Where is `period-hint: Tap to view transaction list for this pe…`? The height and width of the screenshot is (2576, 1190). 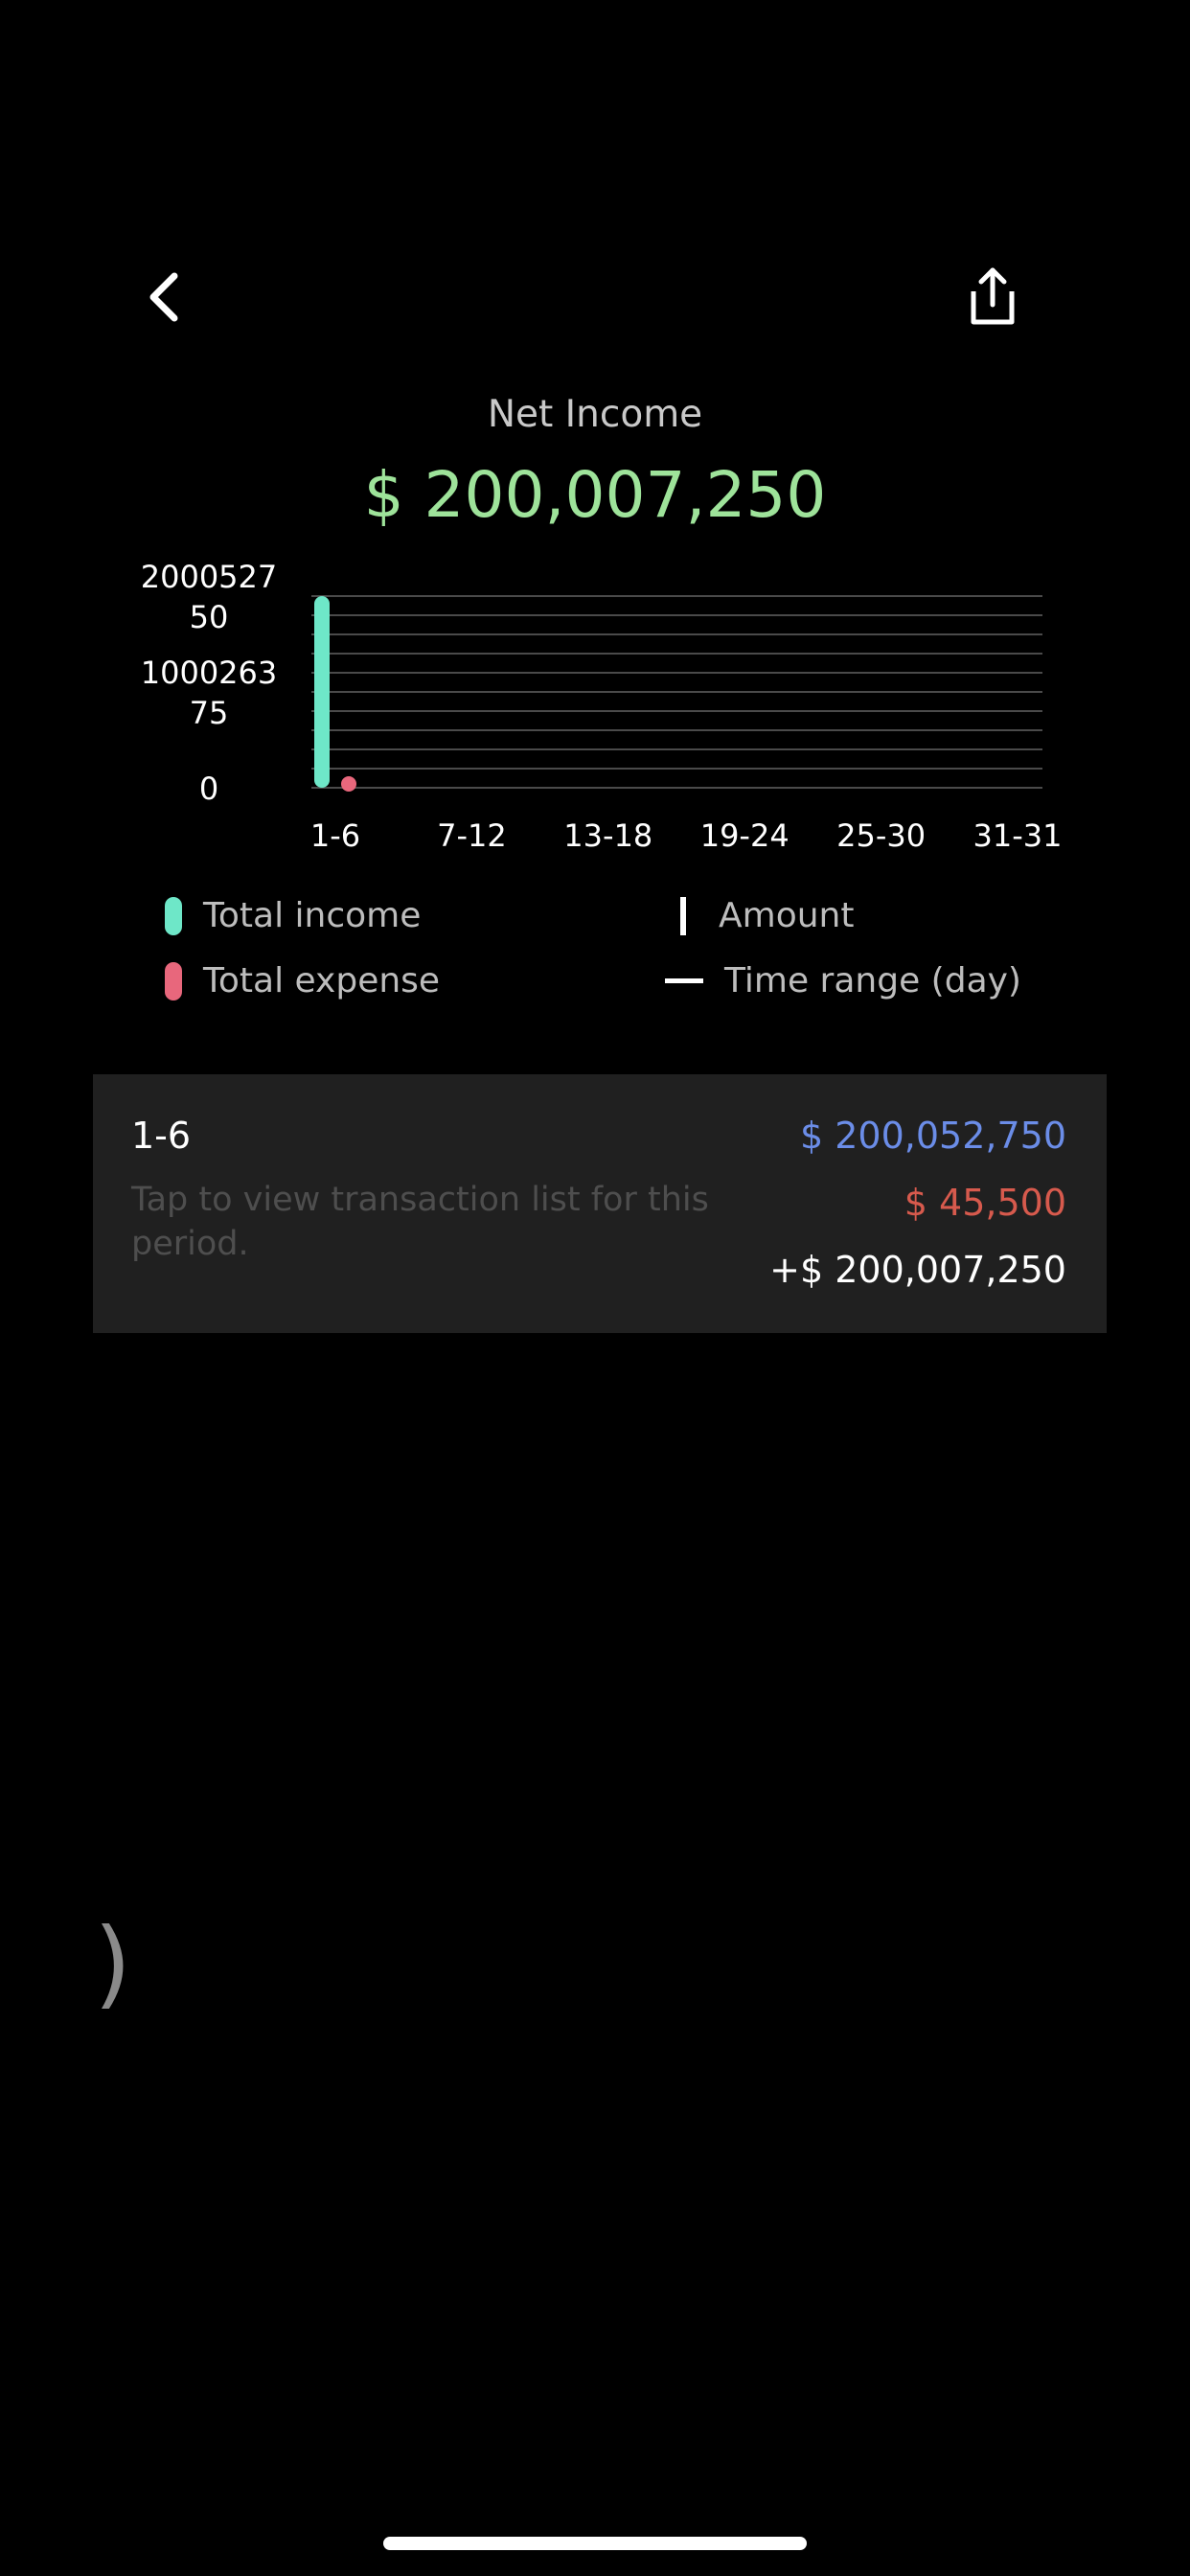 period-hint: Tap to view transaction list for this pe… is located at coordinates (420, 1222).